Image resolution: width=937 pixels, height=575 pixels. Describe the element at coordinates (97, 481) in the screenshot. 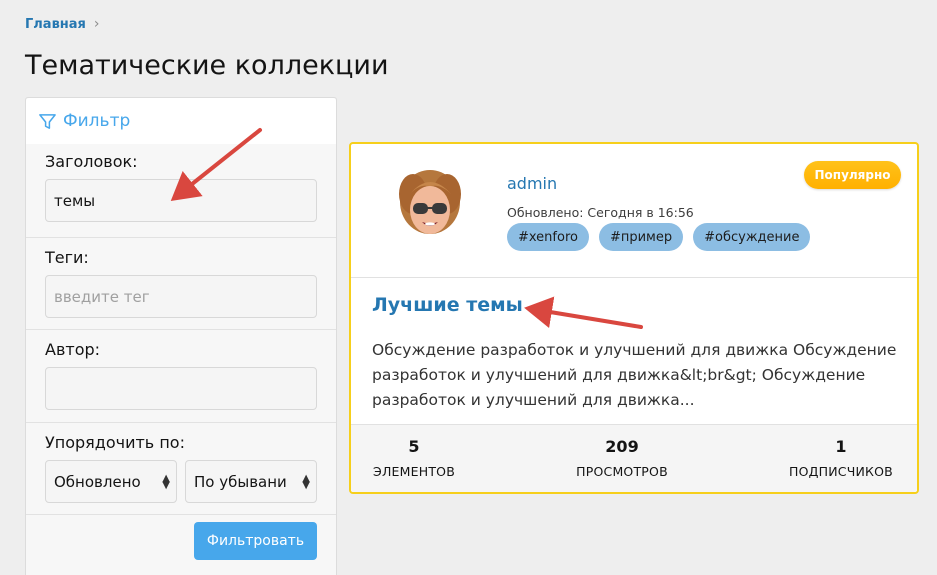

I see `order-field-value: Обновлено` at that location.